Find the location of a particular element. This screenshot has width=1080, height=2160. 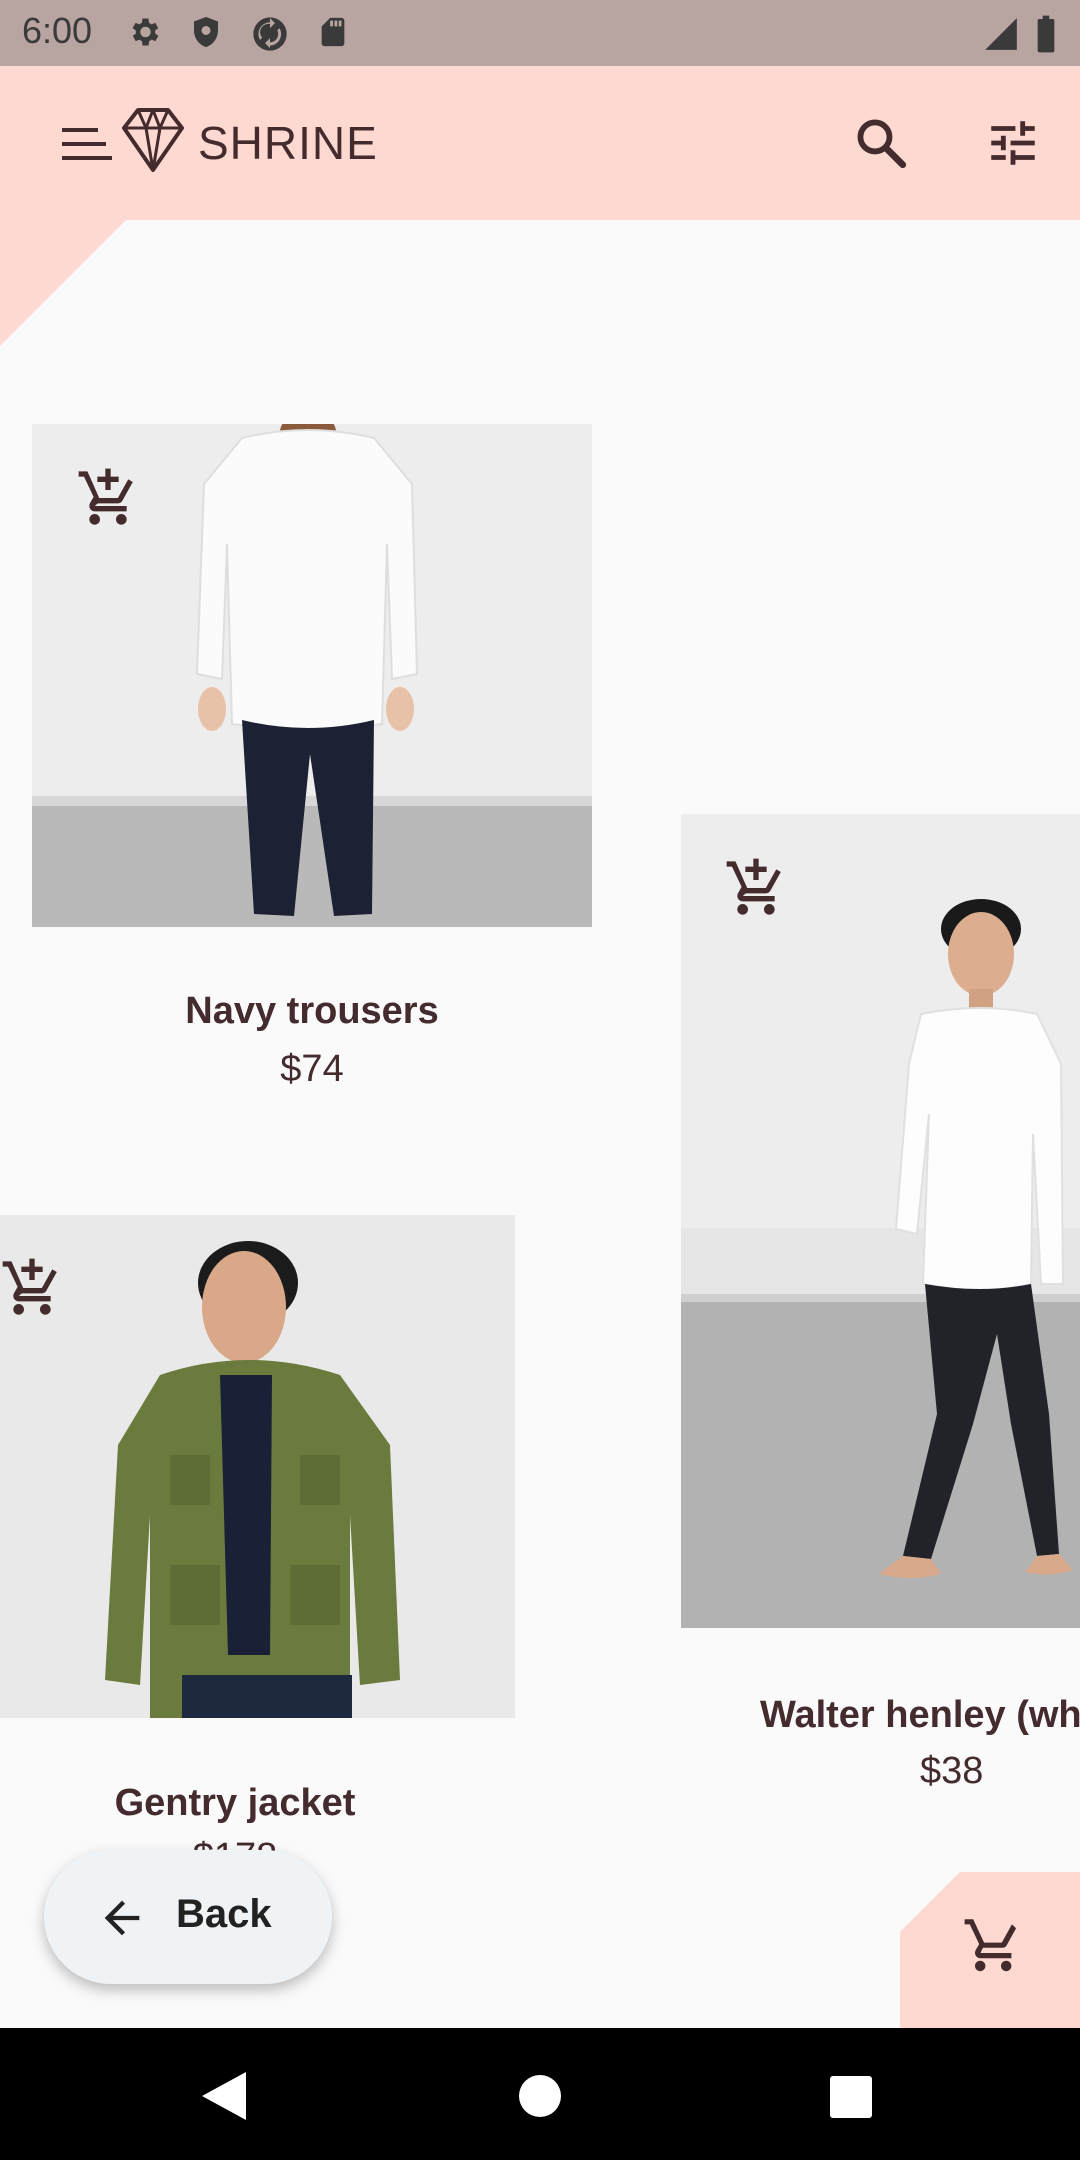

battery-icon is located at coordinates (1046, 34).